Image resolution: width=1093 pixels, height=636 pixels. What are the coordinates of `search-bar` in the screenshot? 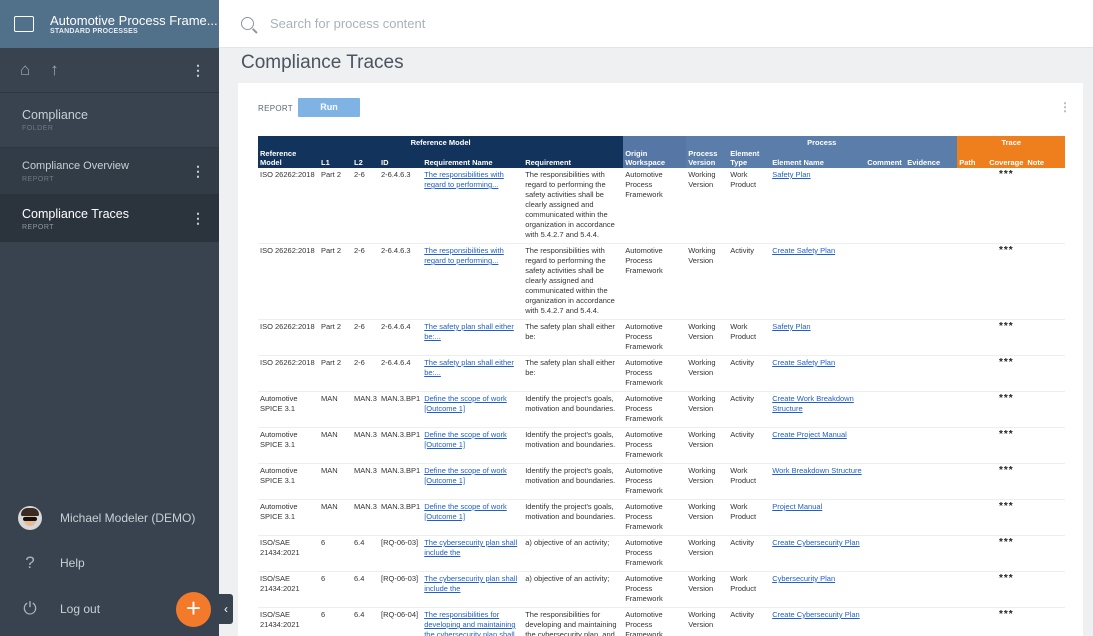 It's located at (656, 24).